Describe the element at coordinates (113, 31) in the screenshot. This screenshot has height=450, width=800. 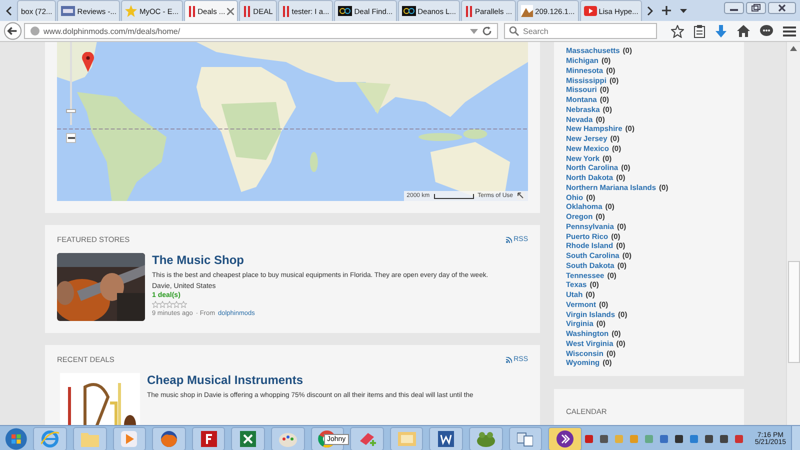
I see `url-text: www.dolphinmods.com/m/deals/home/` at that location.